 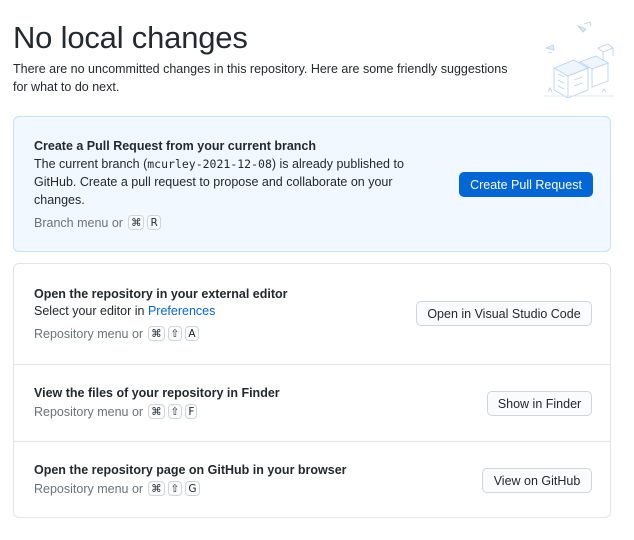 I want to click on preferences-link: Preferences, so click(x=181, y=311).